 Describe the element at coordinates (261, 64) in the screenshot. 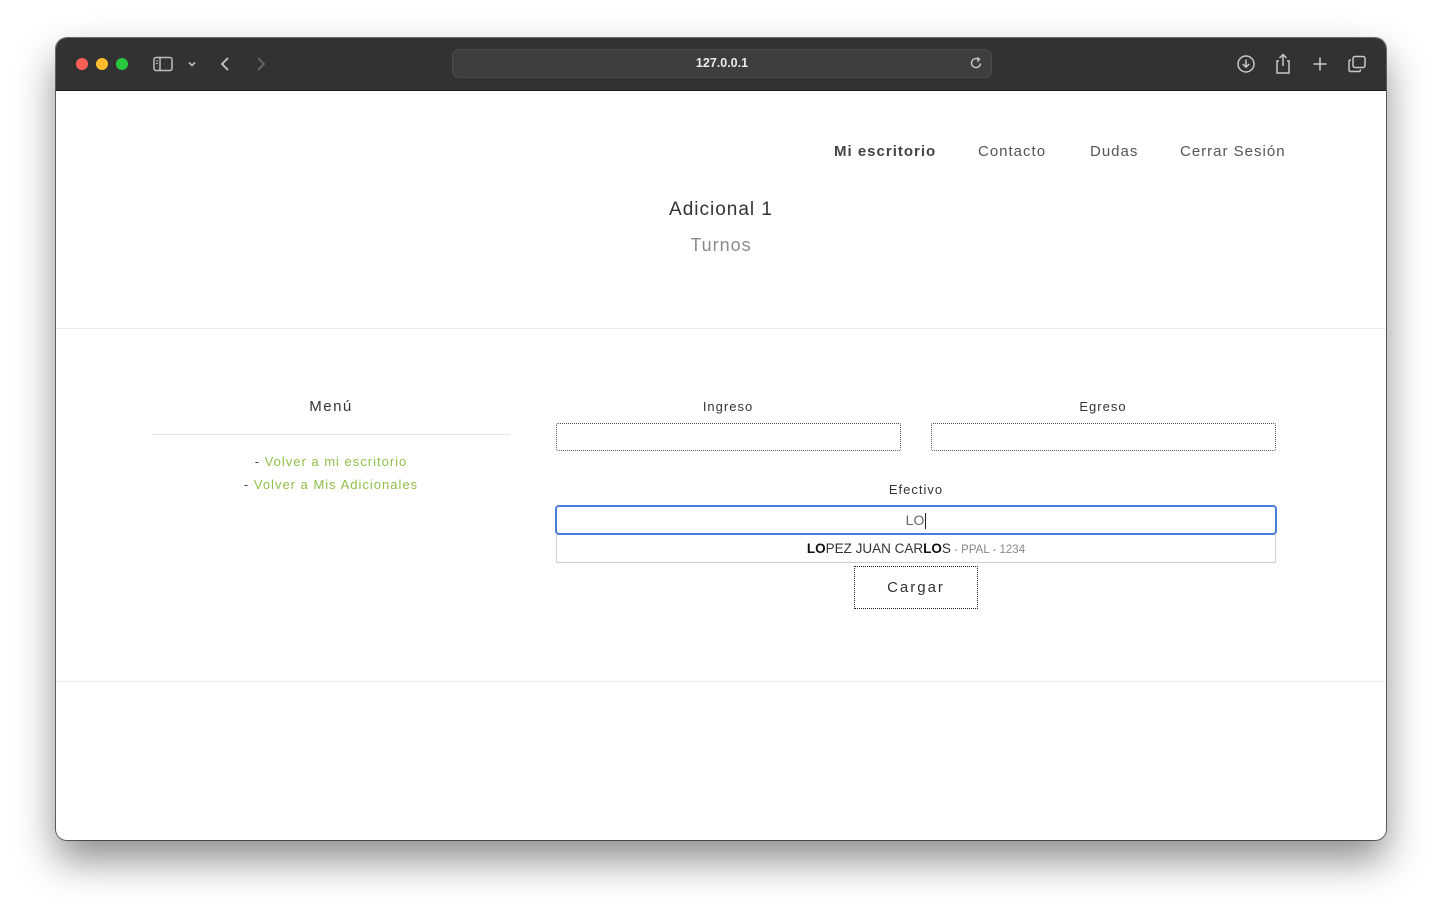

I see `forward-icon` at that location.